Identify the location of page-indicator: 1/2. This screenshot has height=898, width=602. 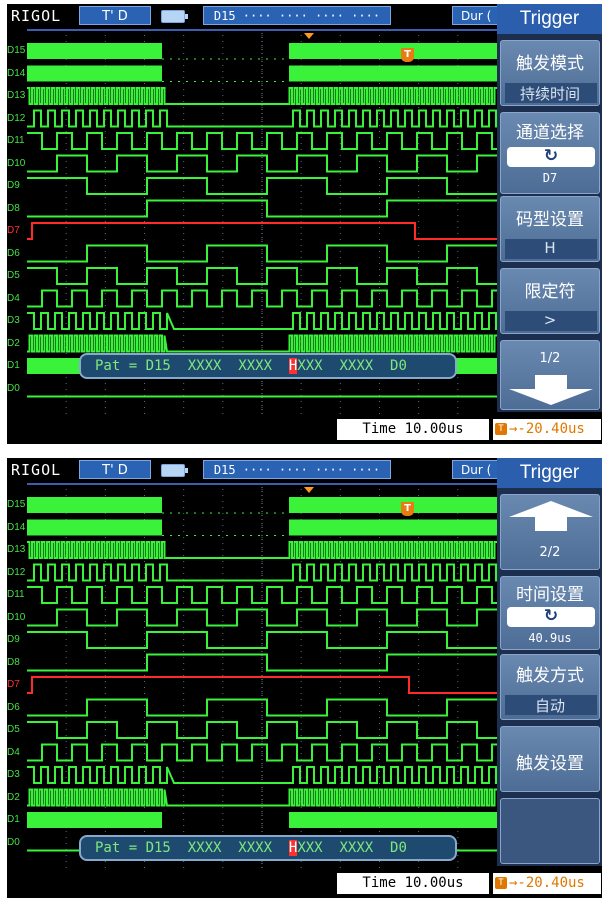
(550, 358).